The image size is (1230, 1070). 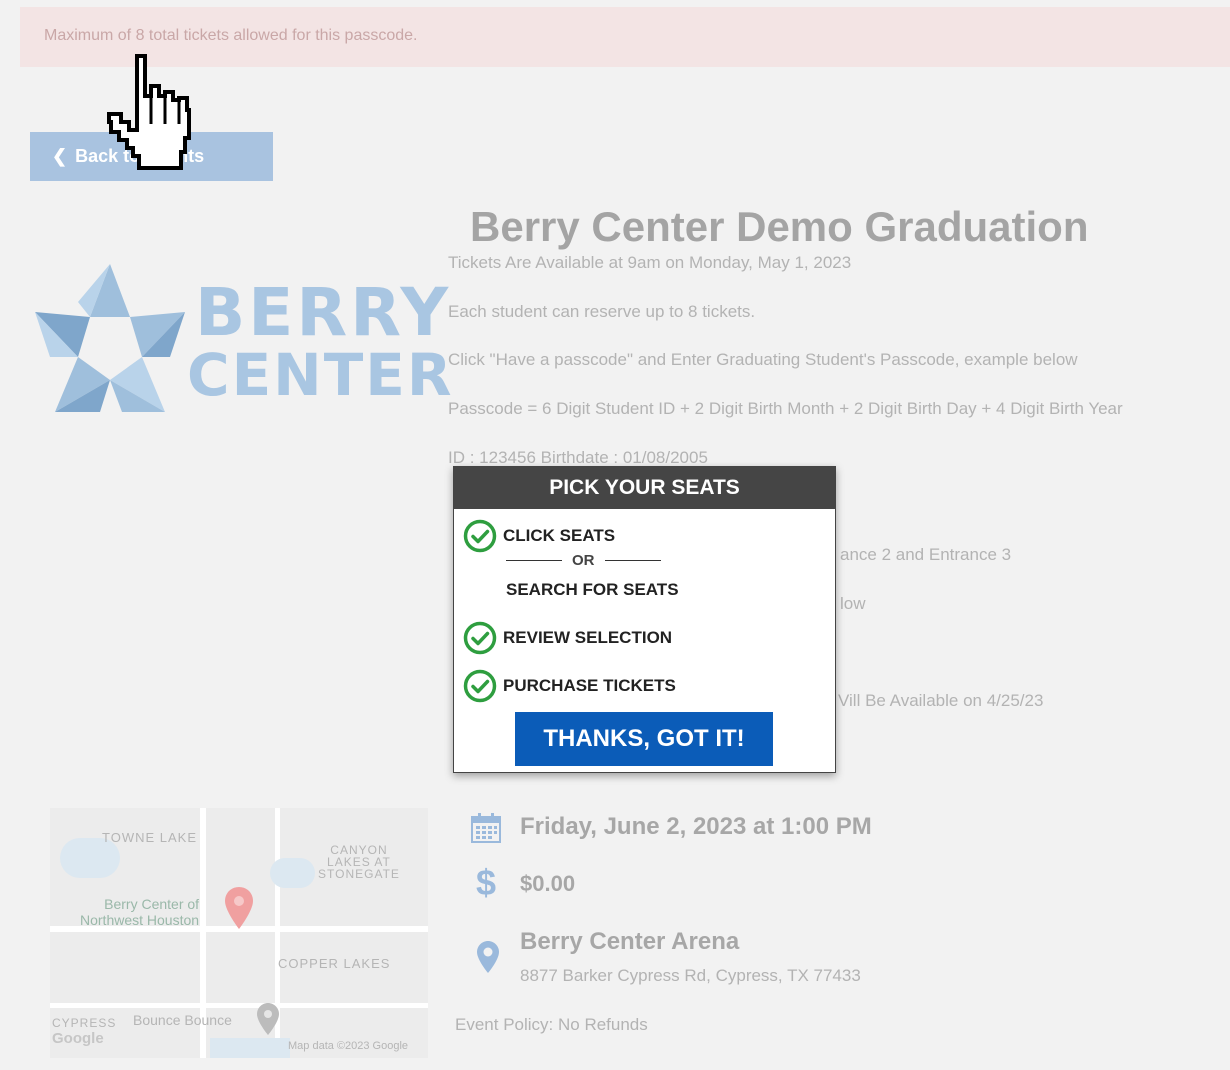 I want to click on map-label: COPPER LAKES, so click(x=334, y=963).